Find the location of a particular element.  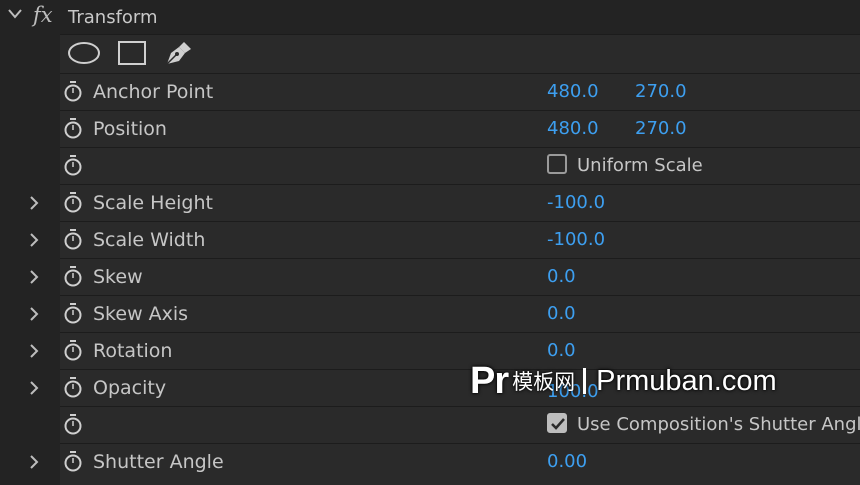

skew-value: 0.0 is located at coordinates (561, 276).